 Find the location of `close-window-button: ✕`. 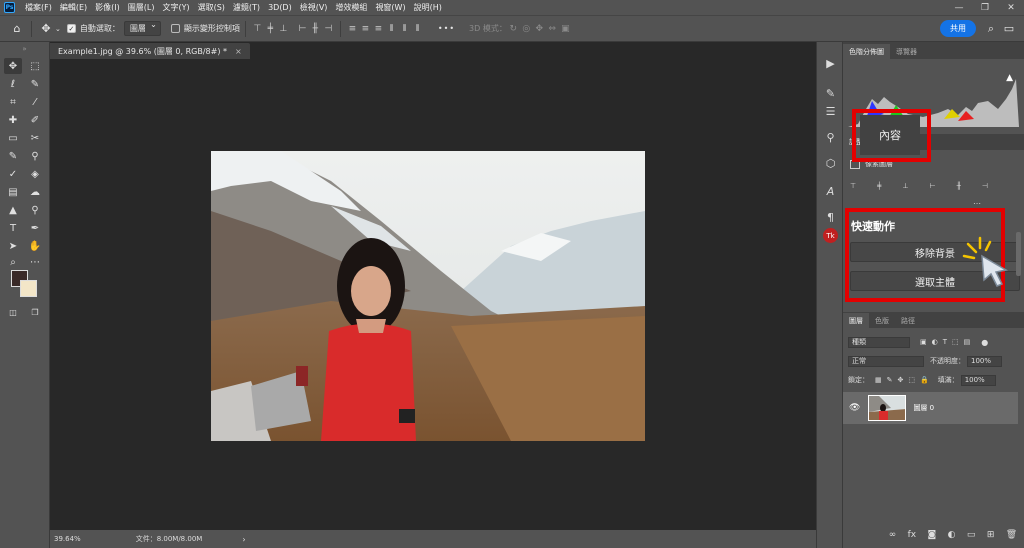

close-window-button: ✕ is located at coordinates (1011, 8).